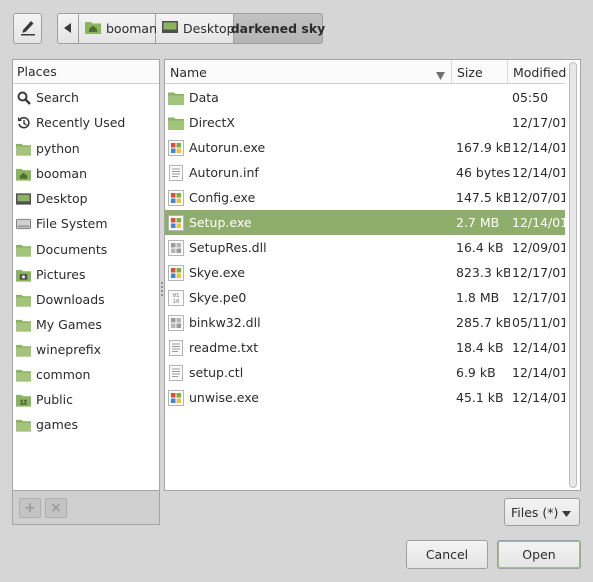 The height and width of the screenshot is (582, 593). What do you see at coordinates (480, 72) in the screenshot?
I see `column-header-size: Size` at bounding box center [480, 72].